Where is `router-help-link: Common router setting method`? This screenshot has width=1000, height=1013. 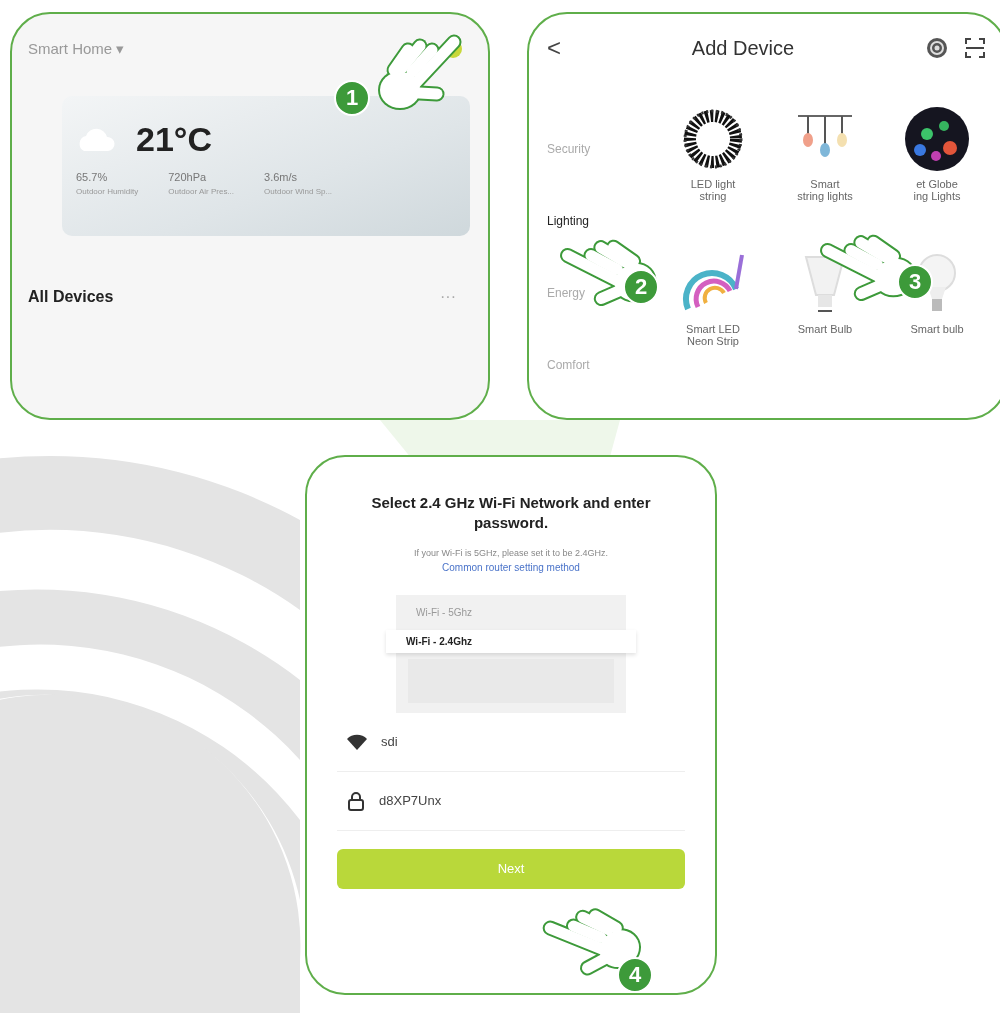
router-help-link: Common router setting method is located at coordinates (511, 567).